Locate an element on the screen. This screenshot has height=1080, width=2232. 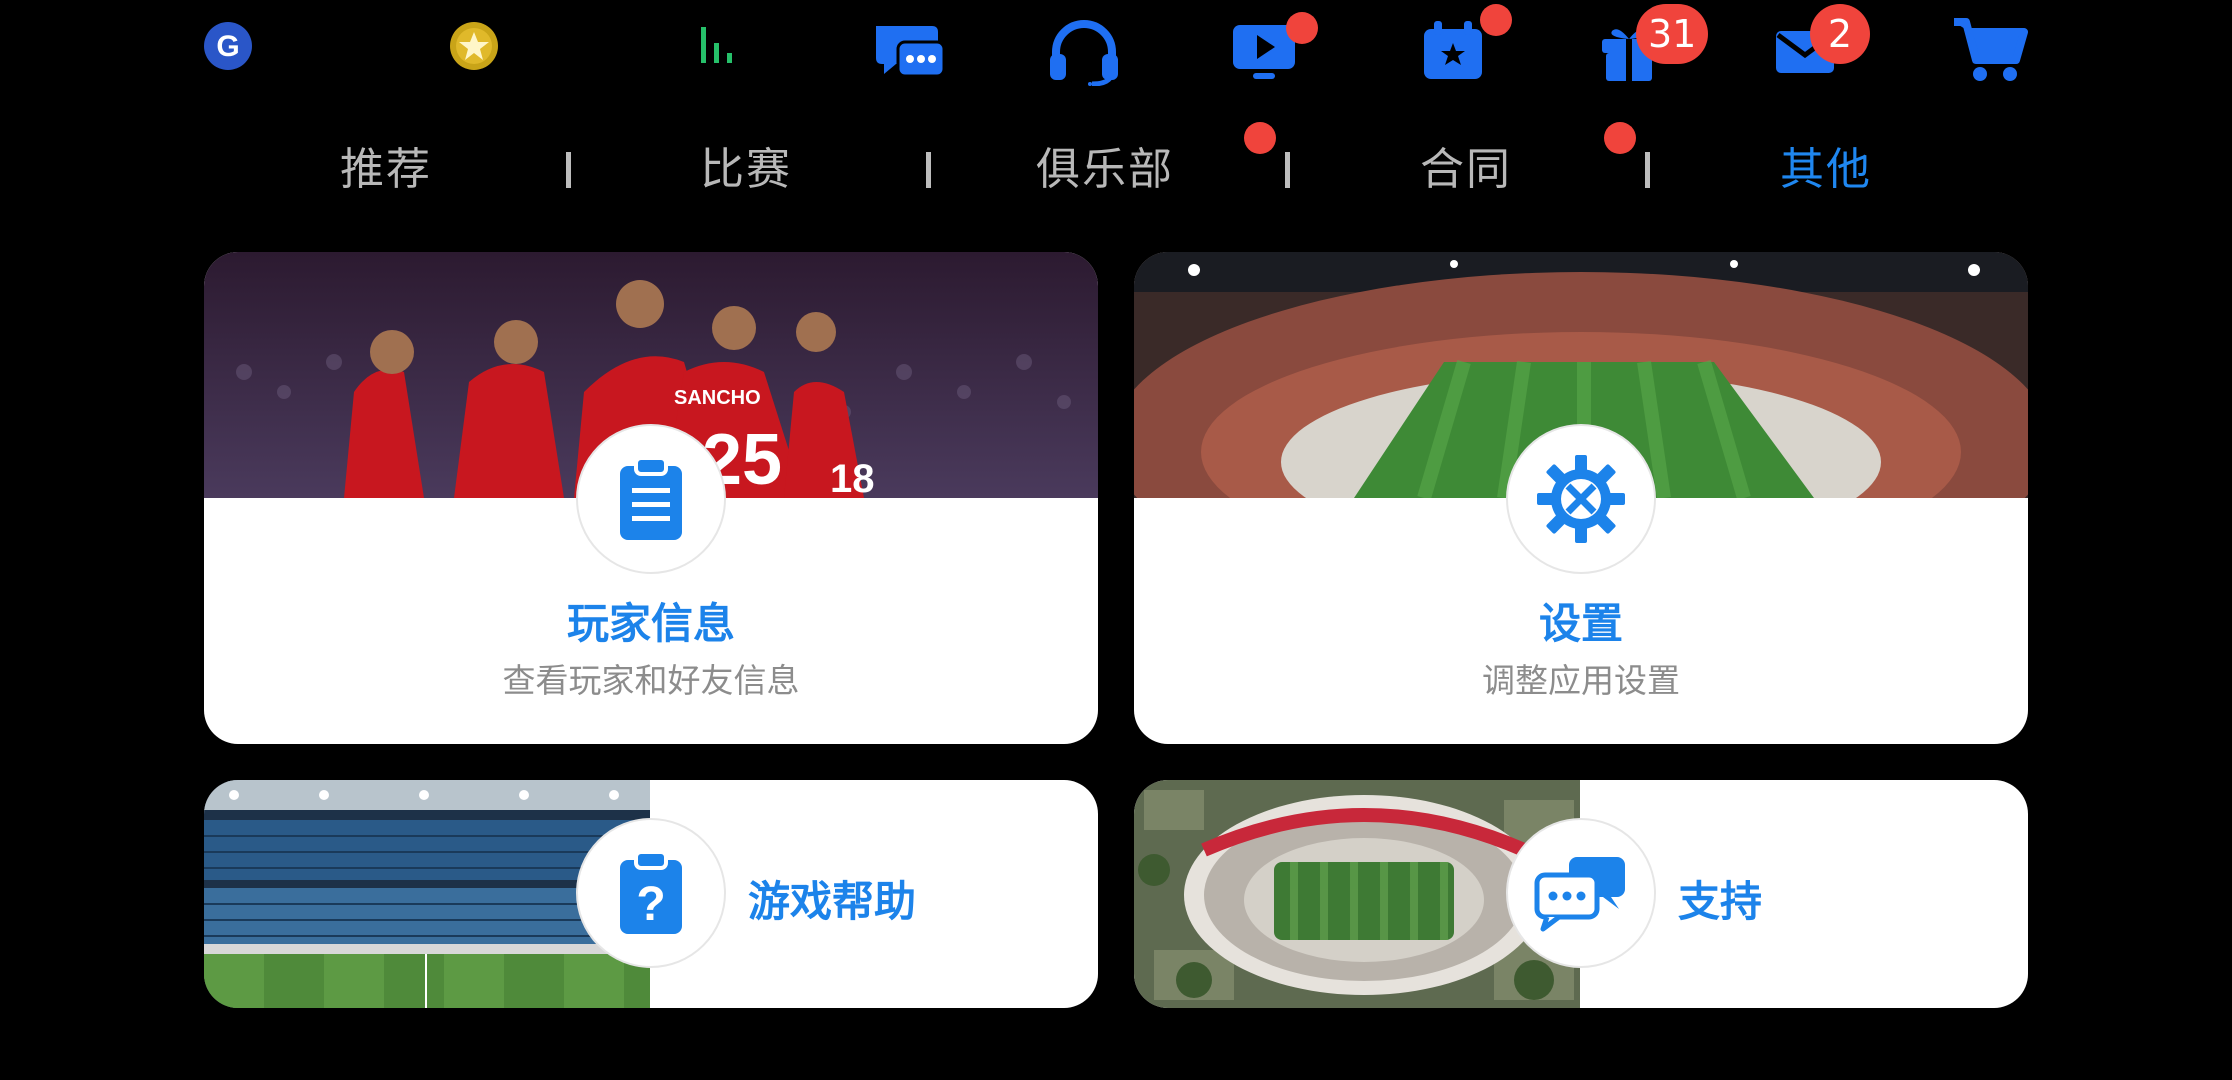
game-help-card: ? 游戏帮助 is located at coordinates (651, 894).